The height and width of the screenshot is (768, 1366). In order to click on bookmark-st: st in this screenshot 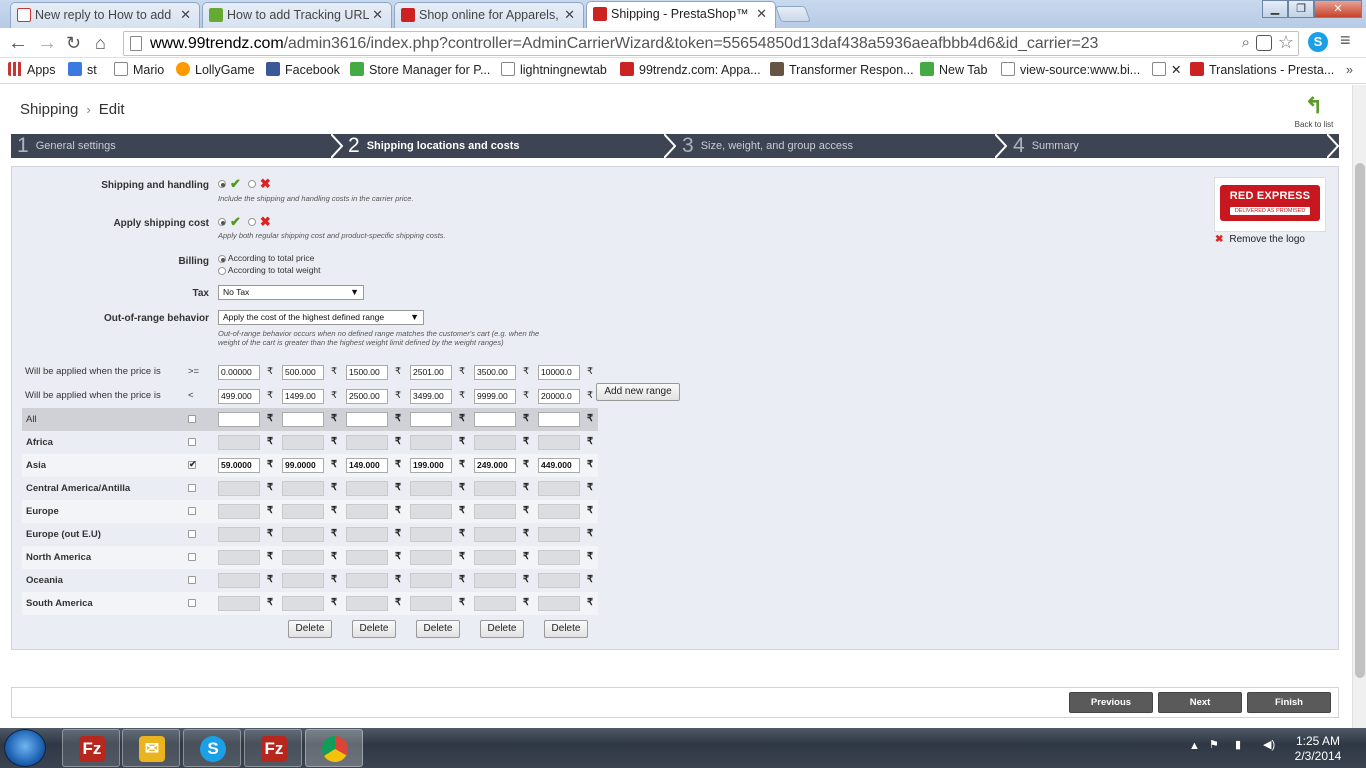, I will do `click(82, 70)`.